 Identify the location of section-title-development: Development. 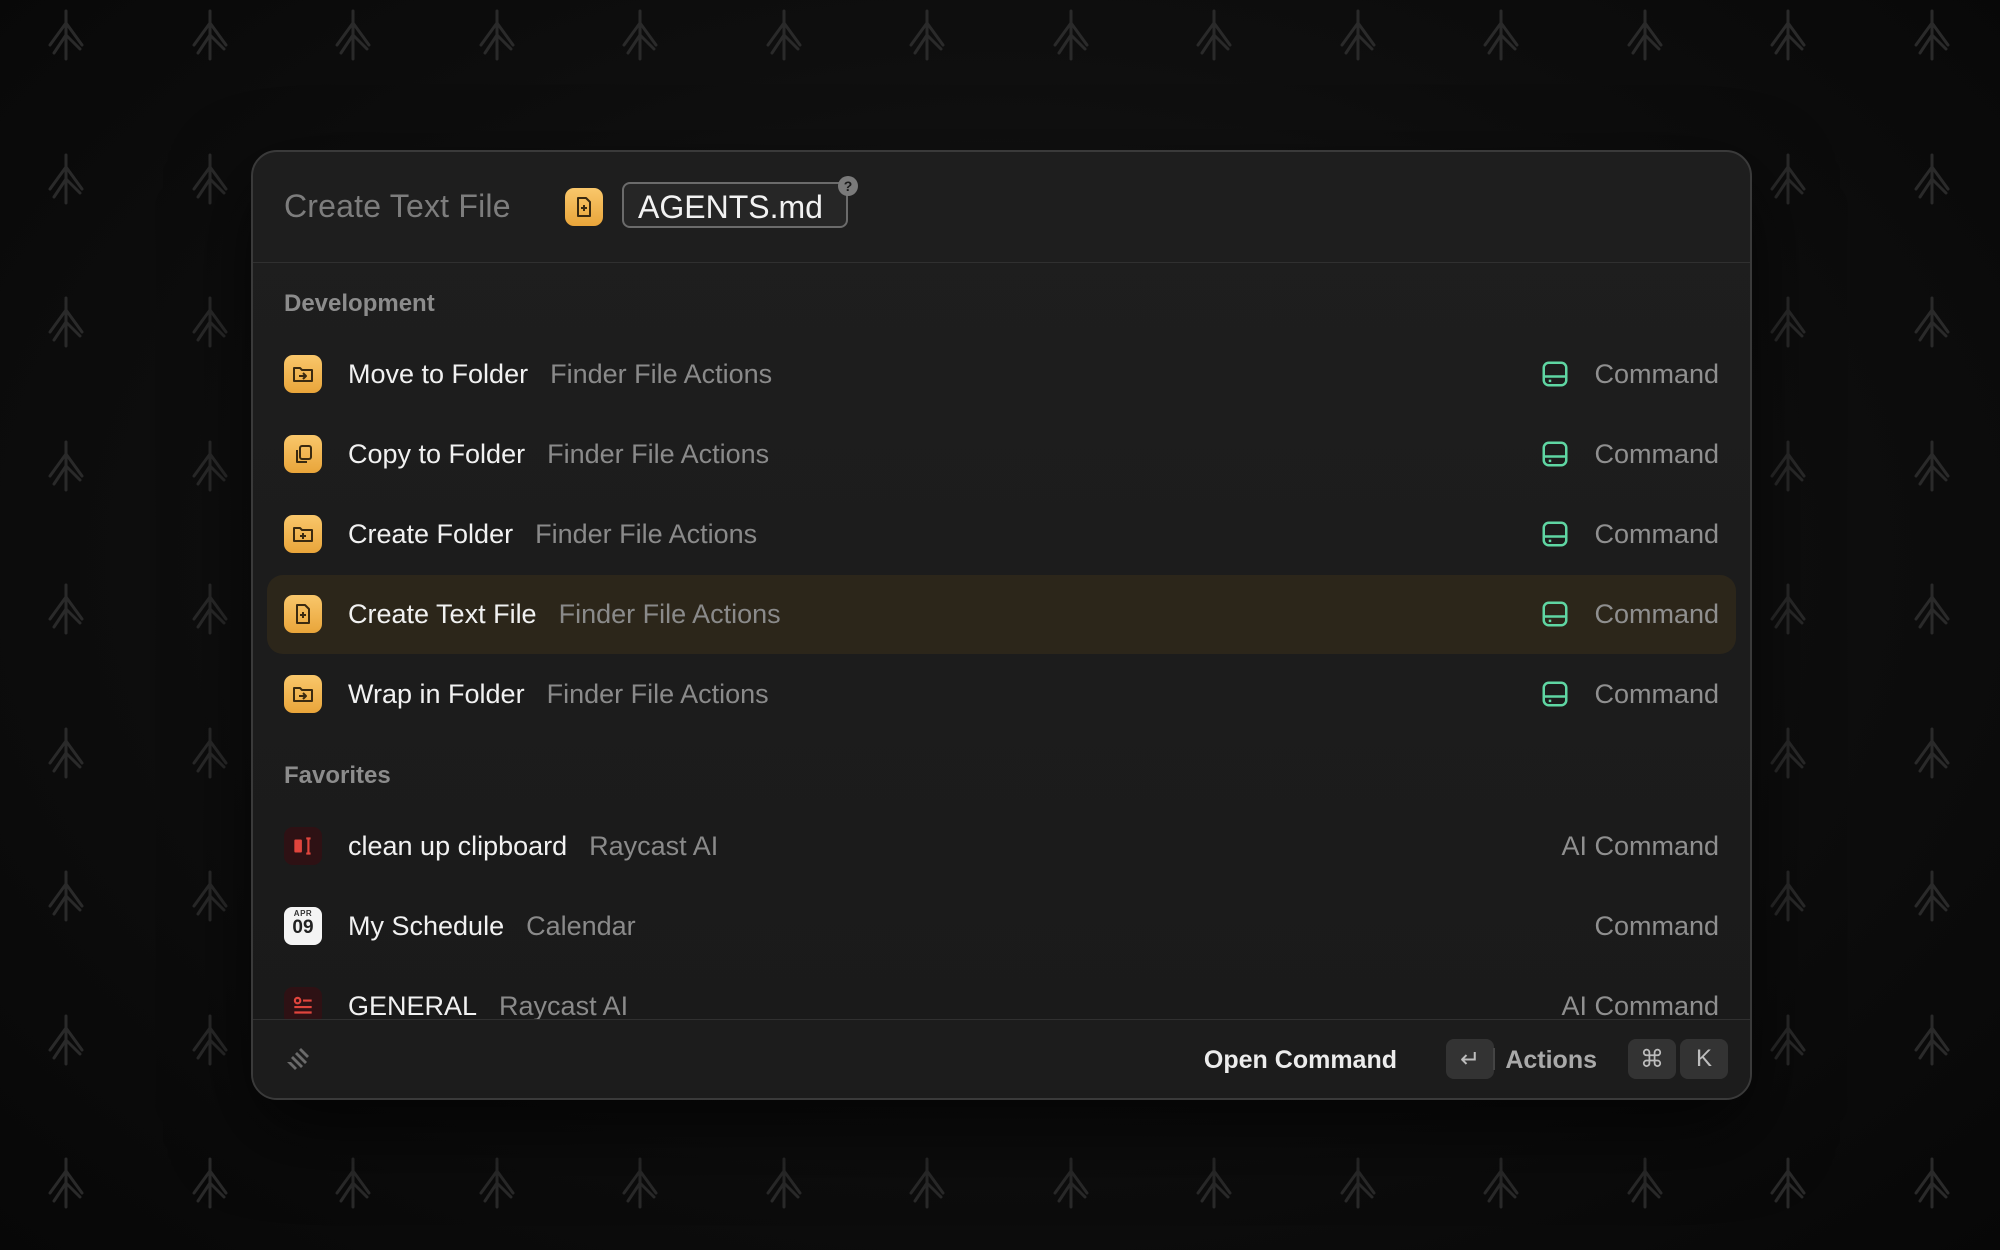
(359, 303).